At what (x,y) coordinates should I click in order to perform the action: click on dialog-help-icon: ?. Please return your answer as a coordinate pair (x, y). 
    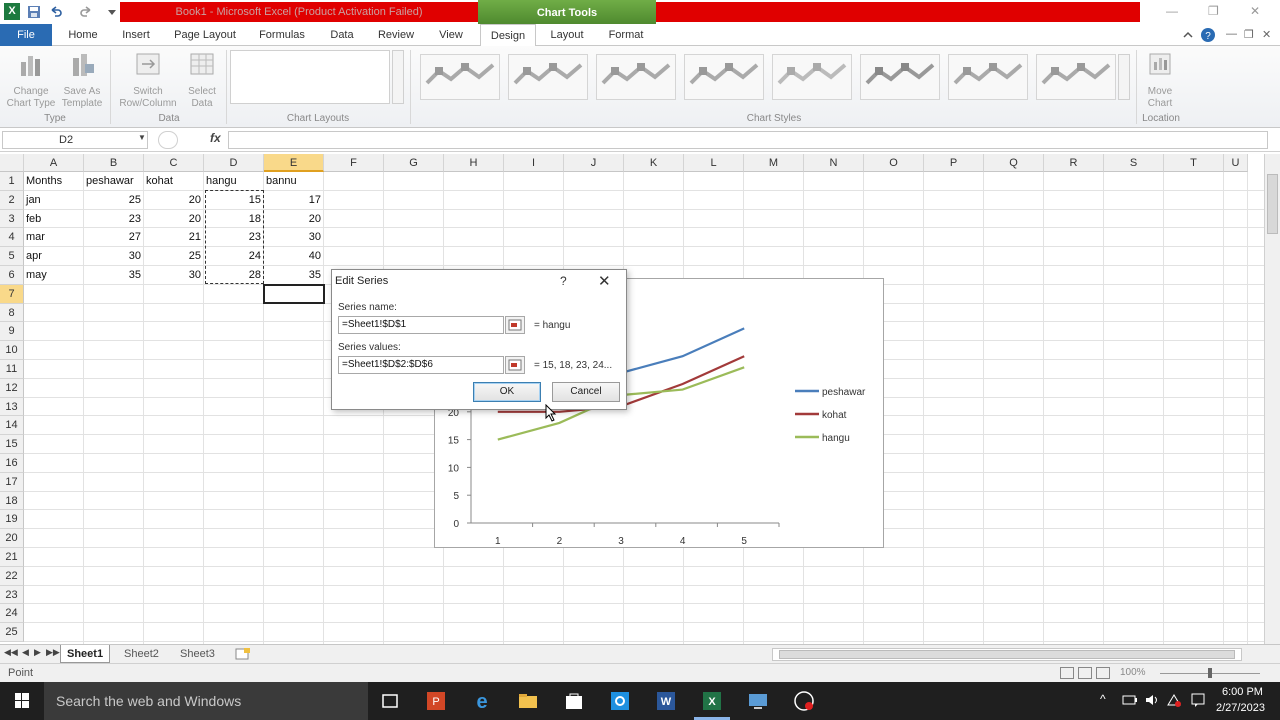
    Looking at the image, I should click on (563, 281).